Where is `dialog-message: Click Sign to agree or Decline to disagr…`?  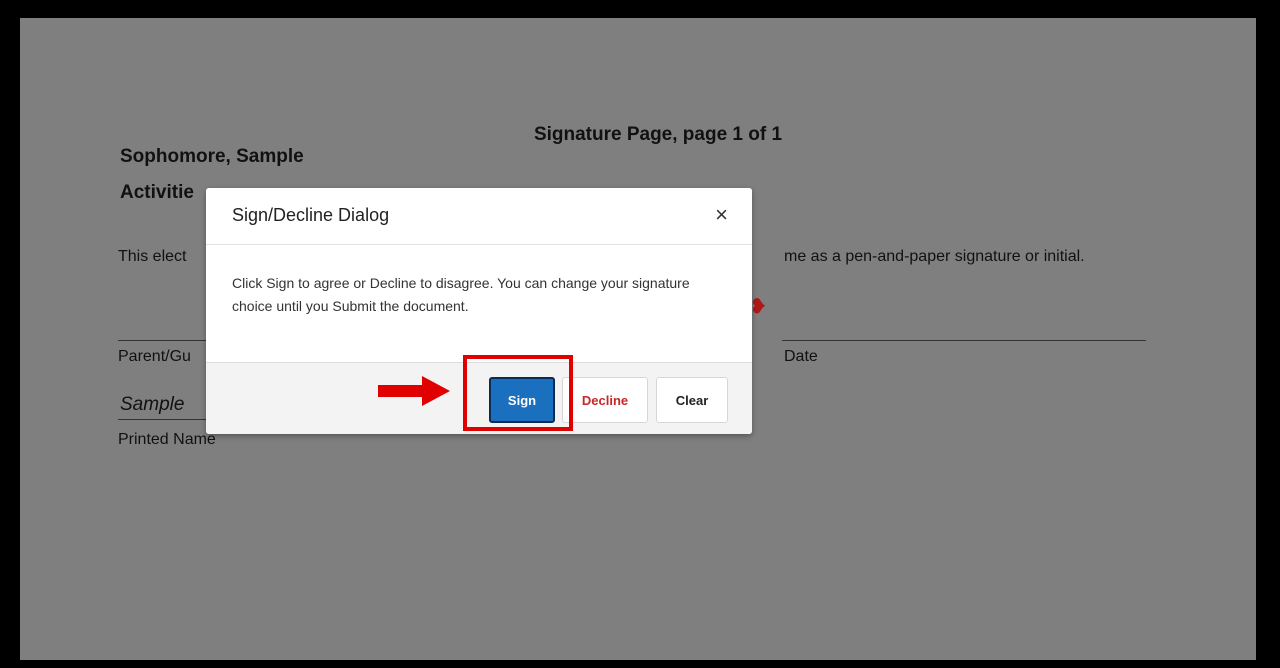
dialog-message: Click Sign to agree or Decline to disagr… is located at coordinates (461, 294).